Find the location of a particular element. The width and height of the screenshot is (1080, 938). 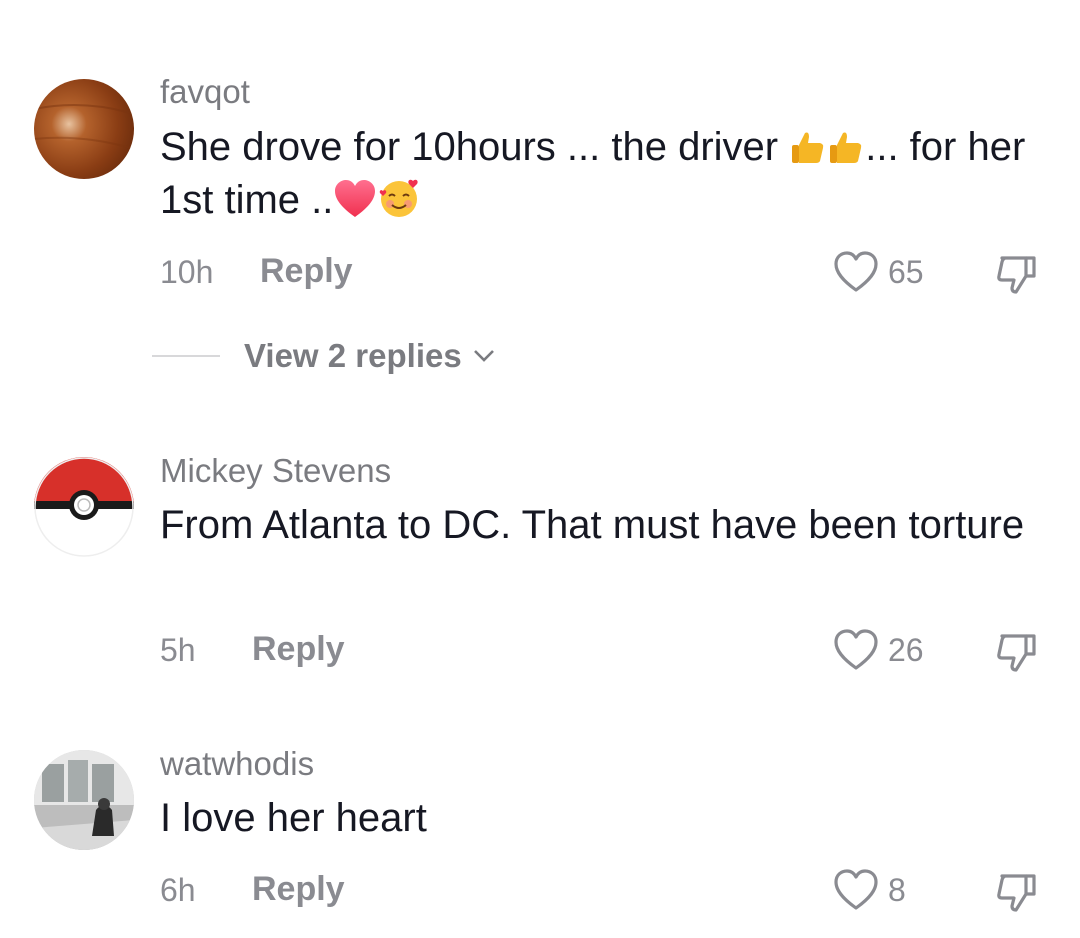

comment-text: I love her heart is located at coordinates (293, 818).